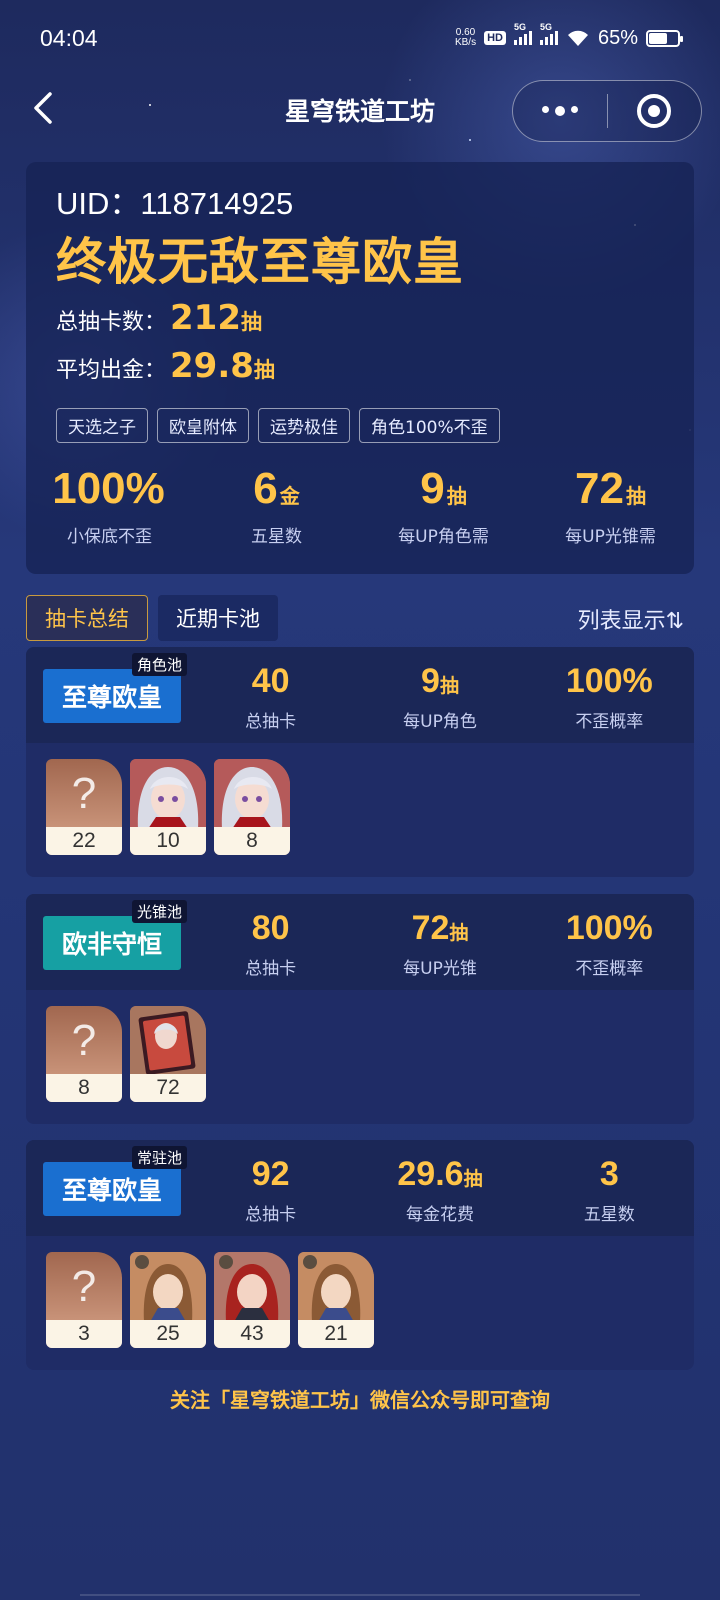 The width and height of the screenshot is (720, 1600). Describe the element at coordinates (440, 722) in the screenshot. I see `pool-stat-label: 每UP角色` at that location.